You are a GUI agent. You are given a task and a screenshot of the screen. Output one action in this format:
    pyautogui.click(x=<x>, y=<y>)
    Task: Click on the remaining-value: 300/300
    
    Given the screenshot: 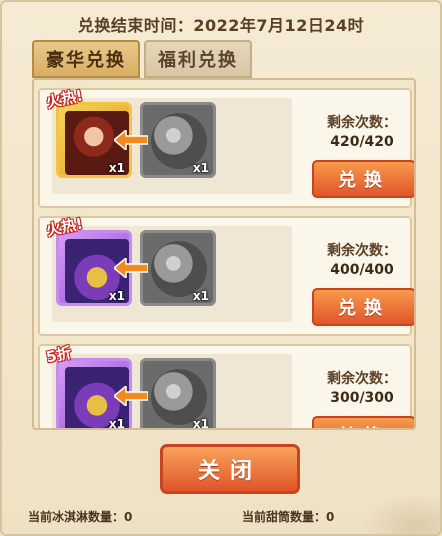 What is the action you would take?
    pyautogui.click(x=362, y=398)
    